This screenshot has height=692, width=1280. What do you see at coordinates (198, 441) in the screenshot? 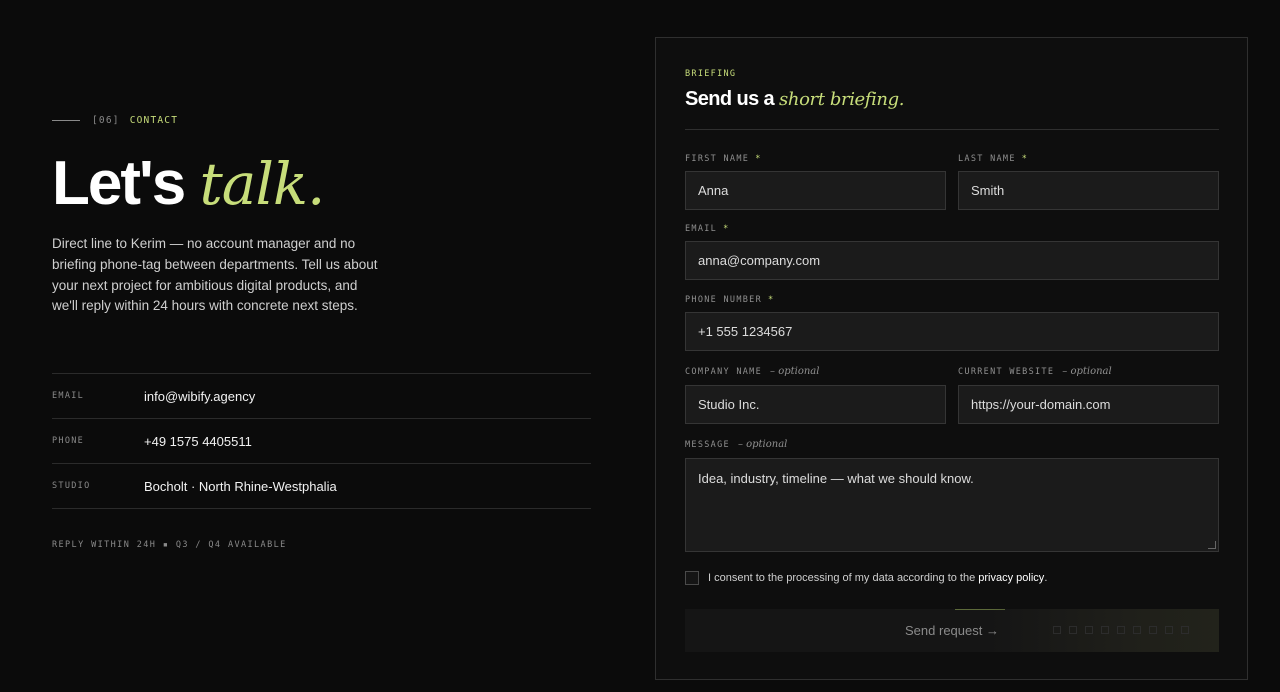
I see `phone-link: +49 1575 4405511` at bounding box center [198, 441].